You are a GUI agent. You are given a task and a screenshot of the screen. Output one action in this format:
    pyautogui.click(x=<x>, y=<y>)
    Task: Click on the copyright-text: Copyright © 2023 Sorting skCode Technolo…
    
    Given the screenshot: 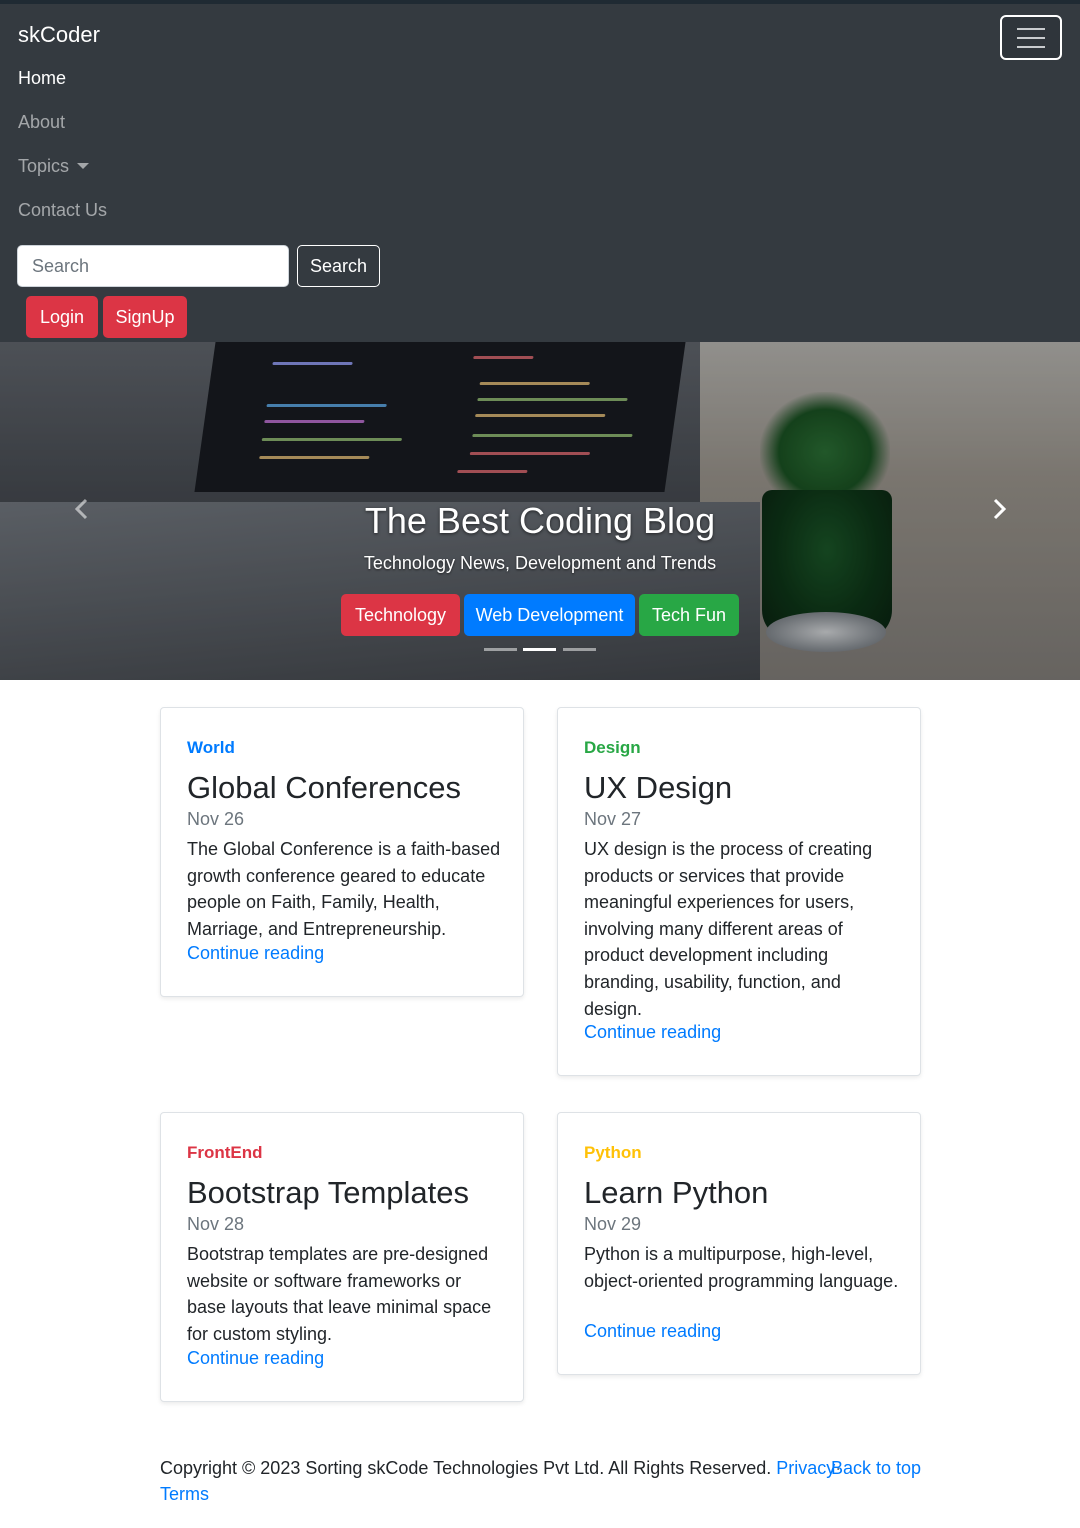 What is the action you would take?
    pyautogui.click(x=466, y=1468)
    